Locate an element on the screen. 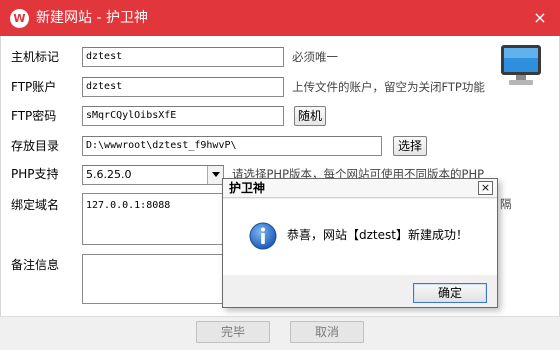 The image size is (560, 350). domain-hint: 隔 is located at coordinates (506, 204).